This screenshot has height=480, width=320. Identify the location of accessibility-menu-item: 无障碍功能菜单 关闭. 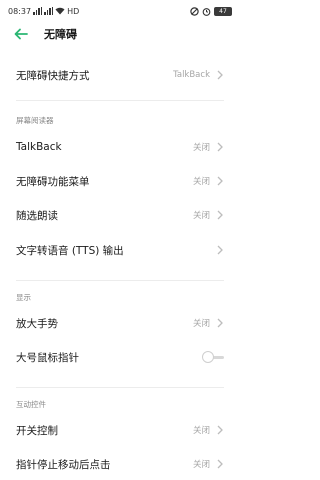
(120, 181).